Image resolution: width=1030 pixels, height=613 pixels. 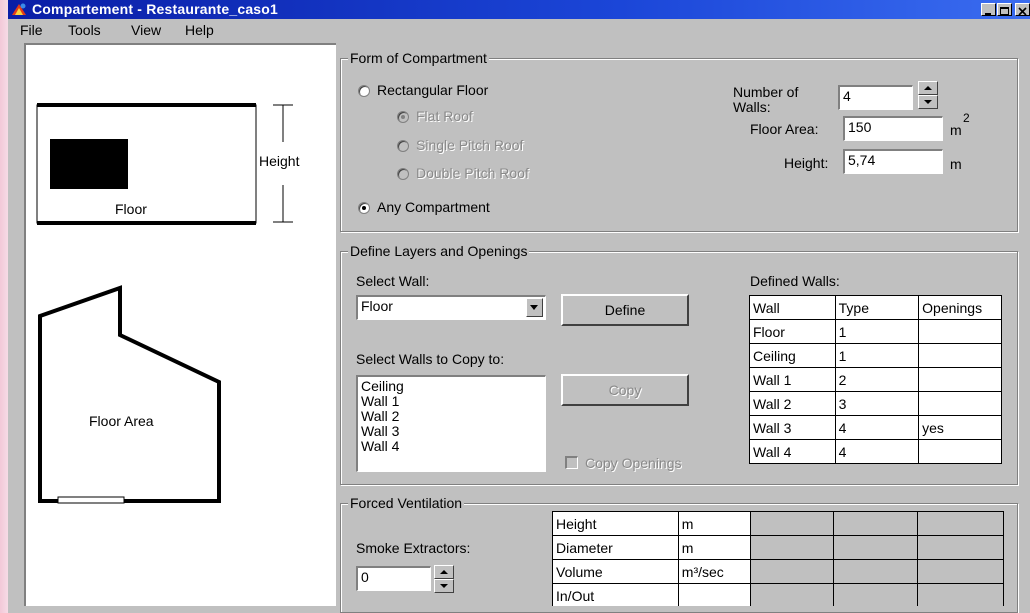 What do you see at coordinates (615, 571) in the screenshot?
I see `table-cell: Volume` at bounding box center [615, 571].